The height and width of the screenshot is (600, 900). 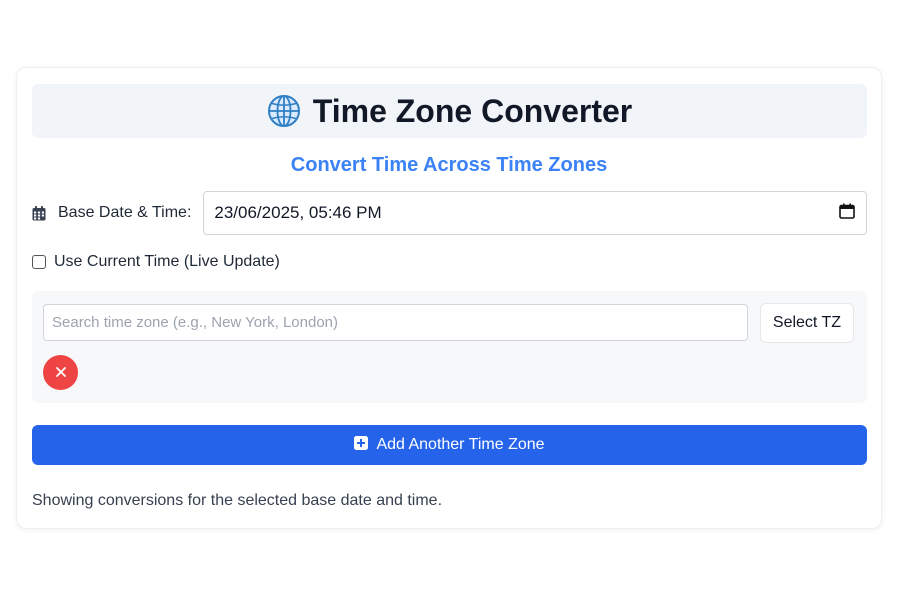 What do you see at coordinates (39, 262) in the screenshot?
I see `live-update-checkbox` at bounding box center [39, 262].